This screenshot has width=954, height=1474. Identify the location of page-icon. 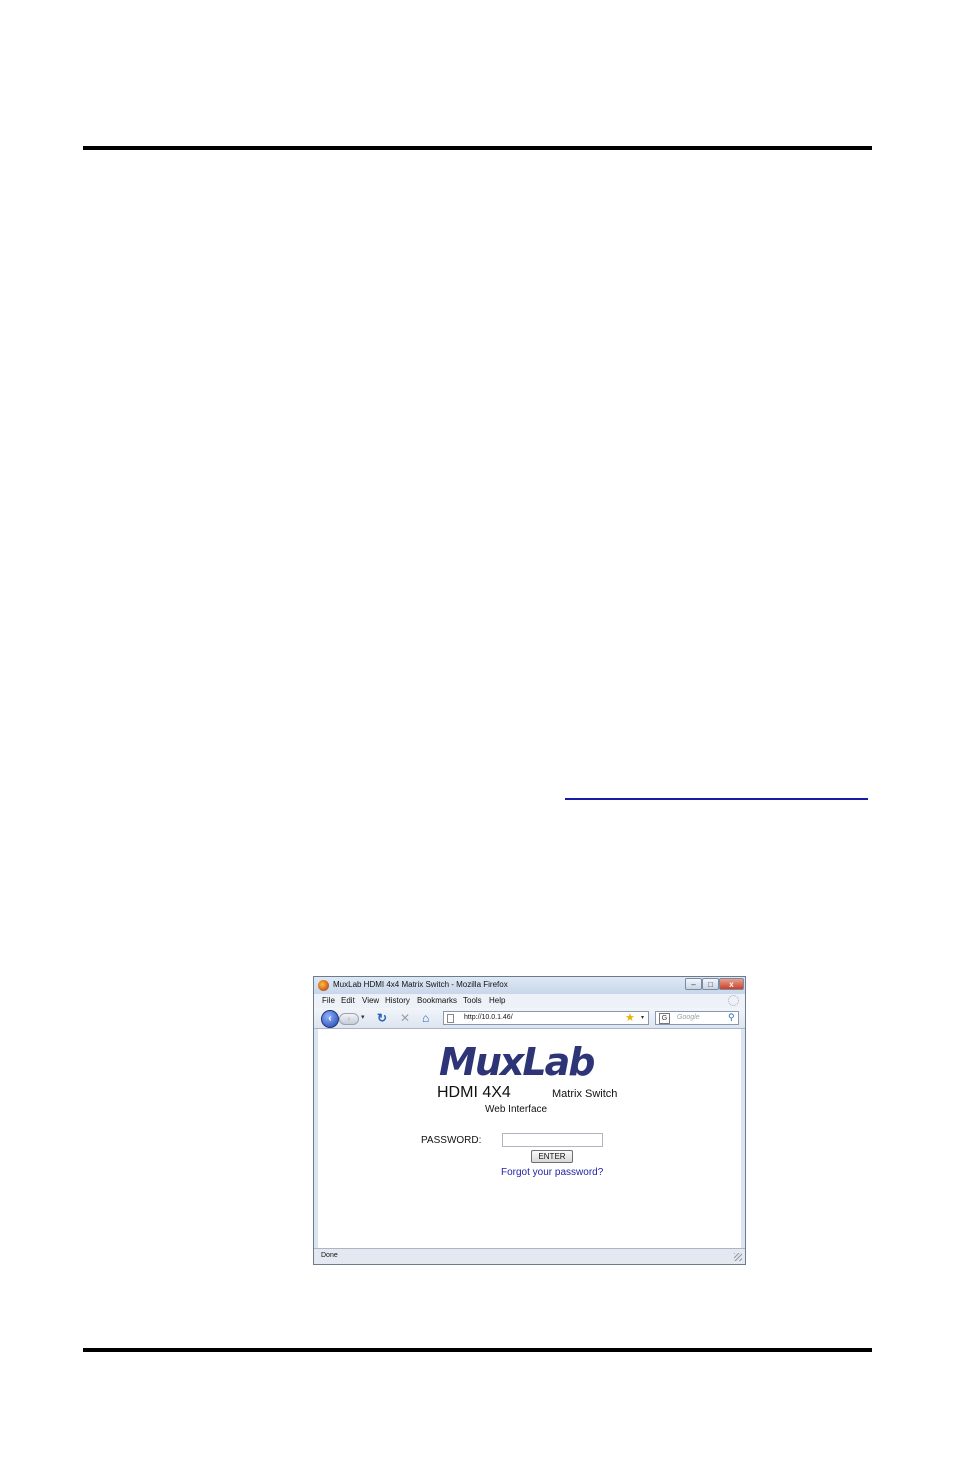
(450, 1018).